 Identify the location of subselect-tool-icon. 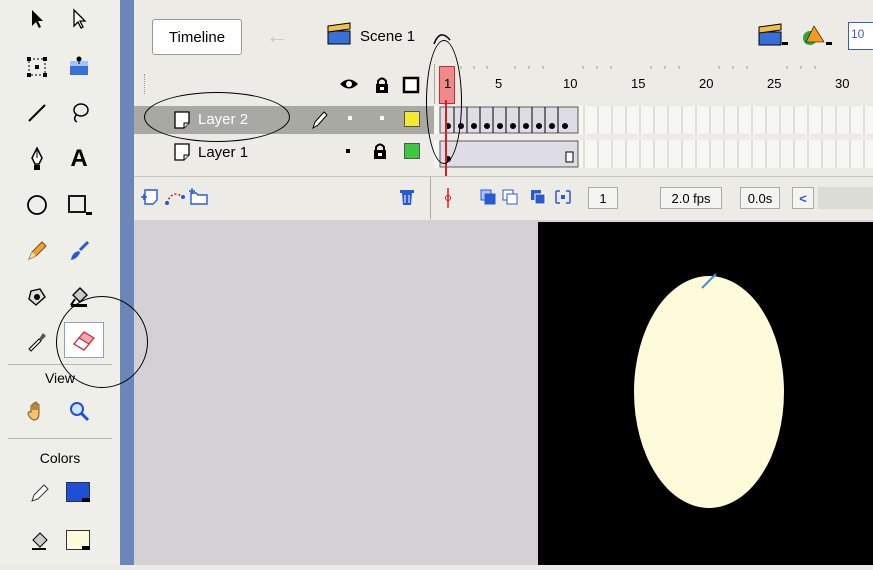
(79, 19).